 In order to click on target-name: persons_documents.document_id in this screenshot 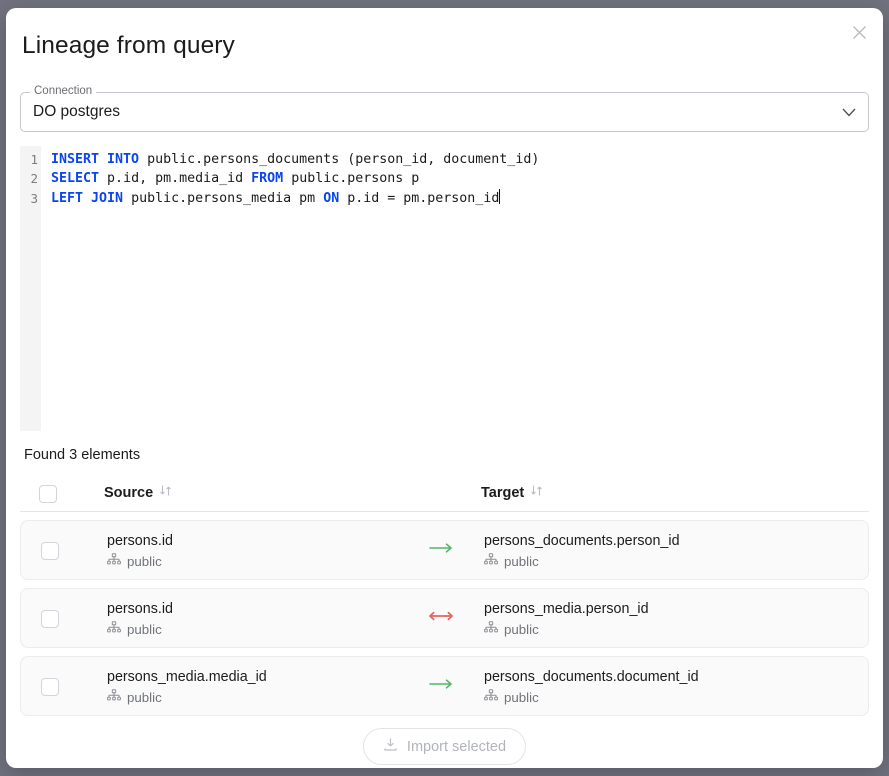, I will do `click(591, 677)`.